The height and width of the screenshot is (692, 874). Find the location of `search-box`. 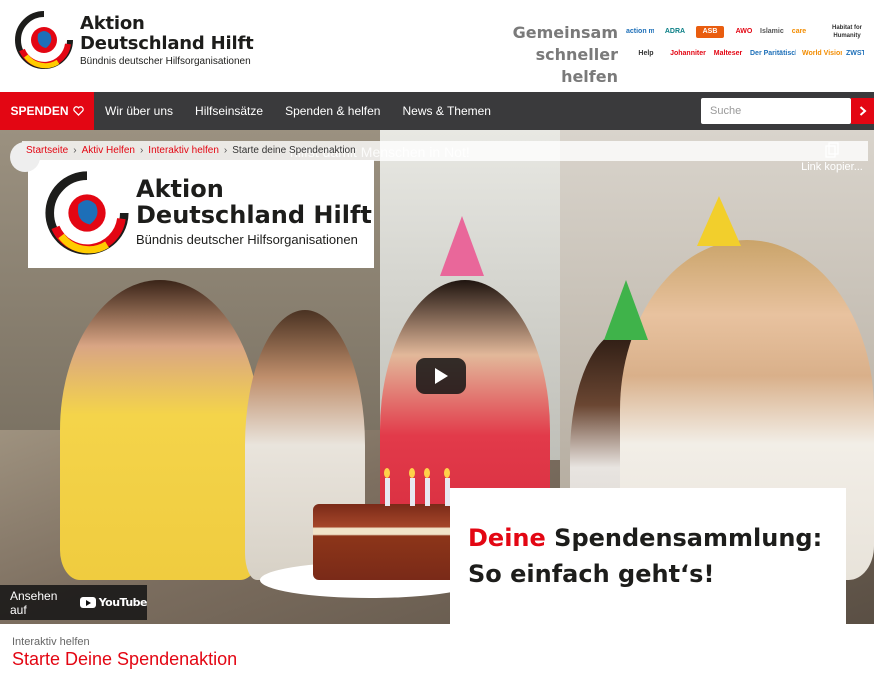

search-box is located at coordinates (776, 111).